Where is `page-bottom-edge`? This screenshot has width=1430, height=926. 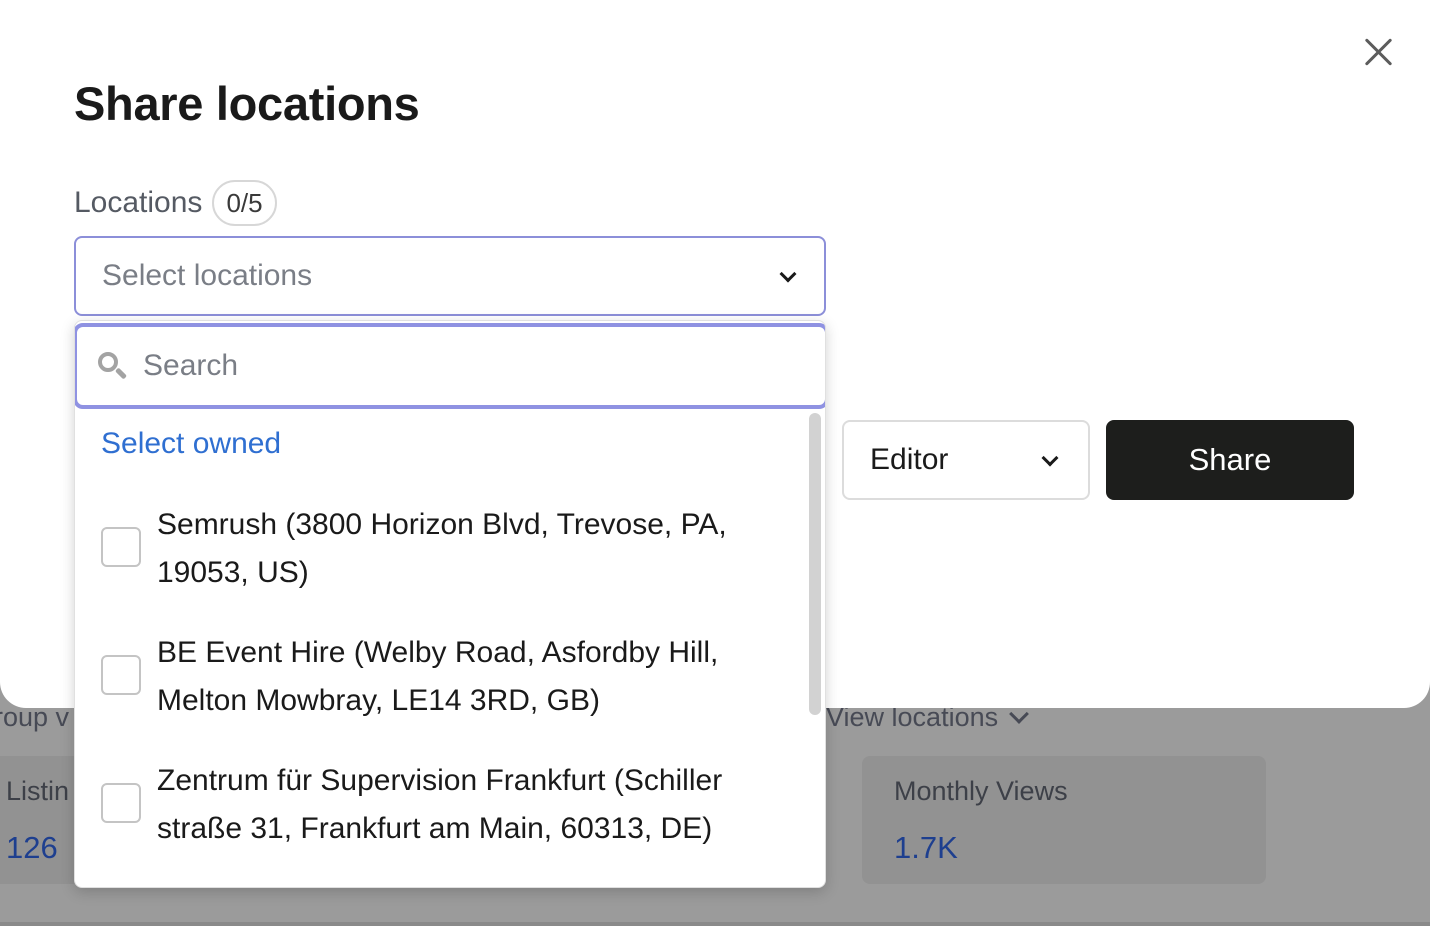 page-bottom-edge is located at coordinates (715, 924).